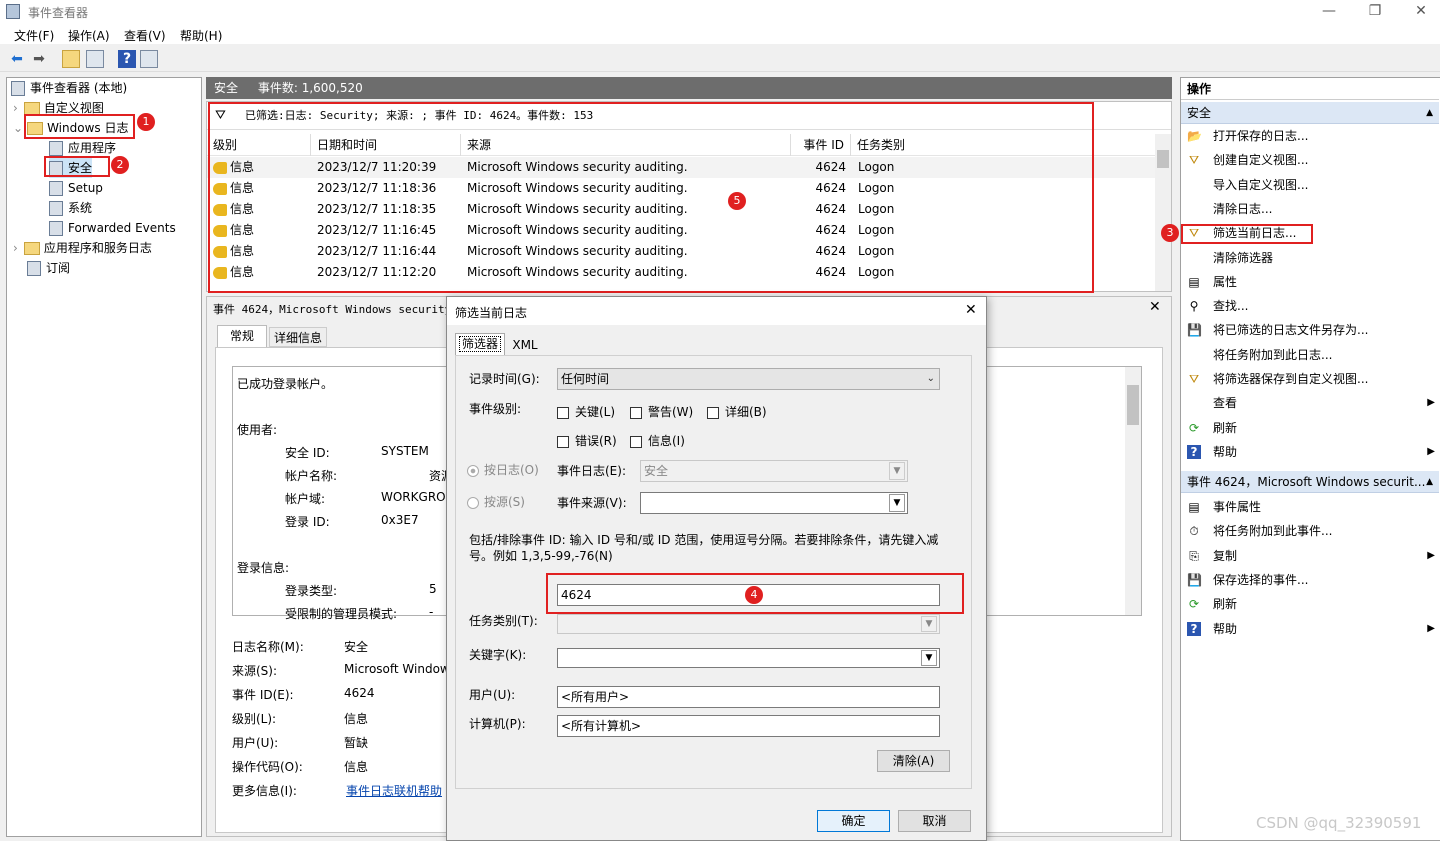 This screenshot has height=841, width=1440. What do you see at coordinates (112, 228) in the screenshot?
I see `tree-forwarded-events: Forwarded Events` at bounding box center [112, 228].